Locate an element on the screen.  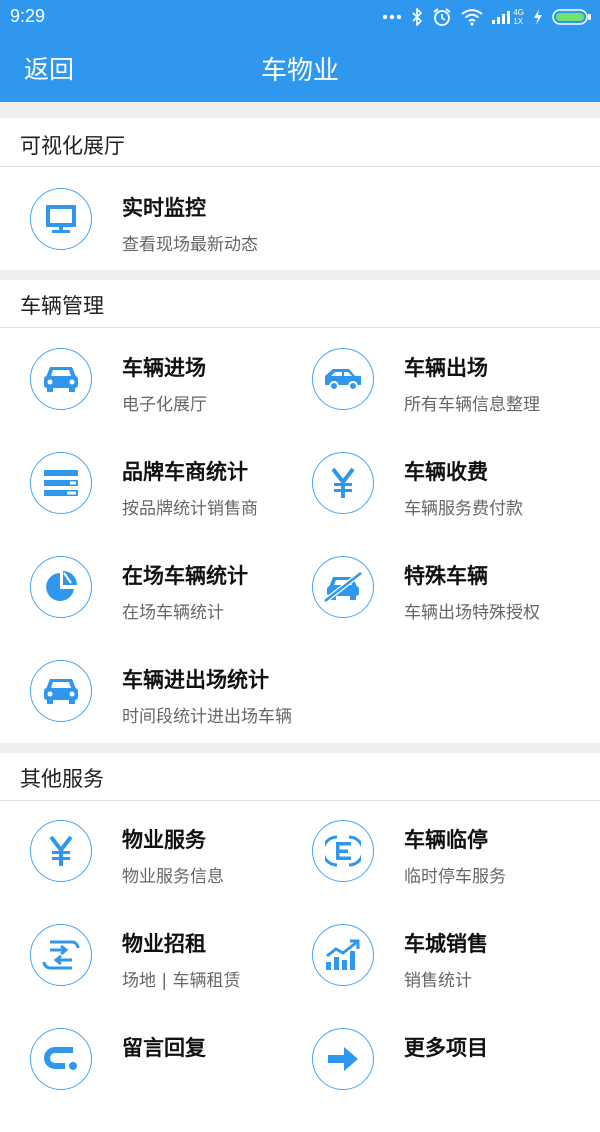
item-onsite-stats: 在场车辆统计 在场车辆统计 is located at coordinates (160, 608).